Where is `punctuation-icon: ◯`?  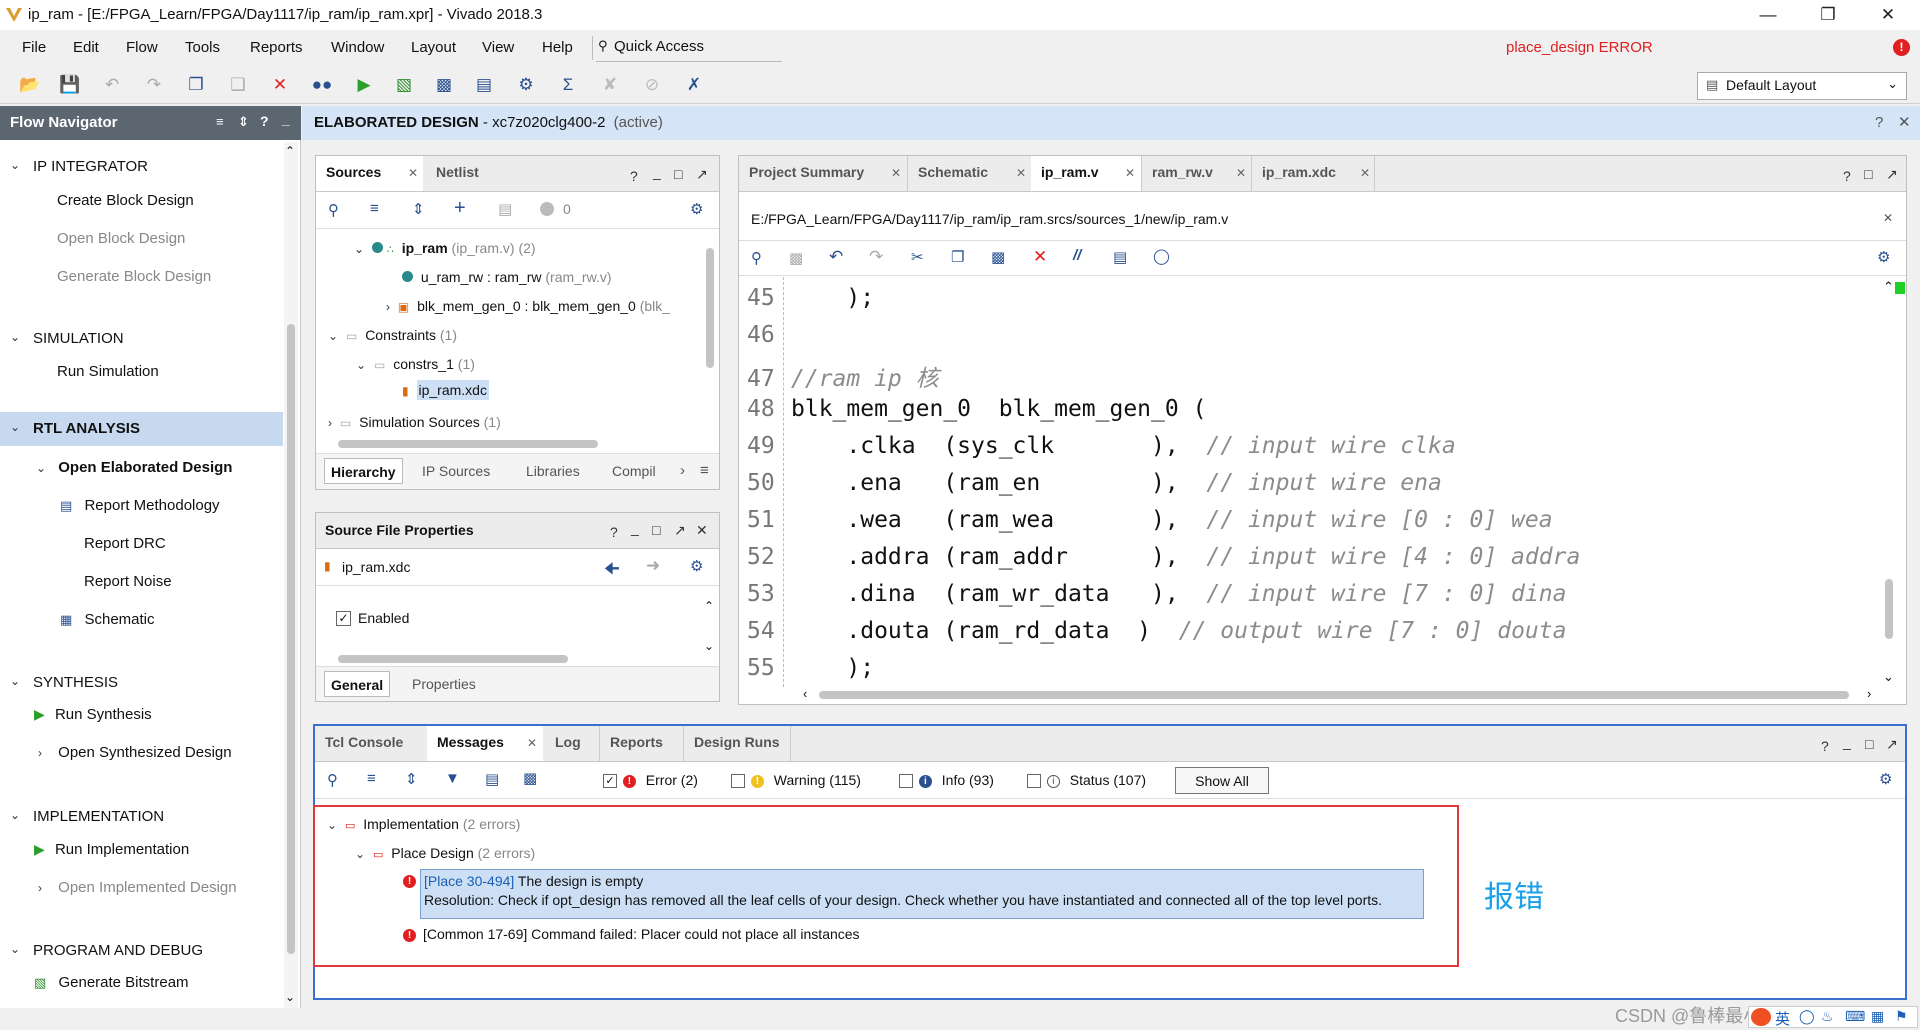
punctuation-icon: ◯ is located at coordinates (1807, 1016).